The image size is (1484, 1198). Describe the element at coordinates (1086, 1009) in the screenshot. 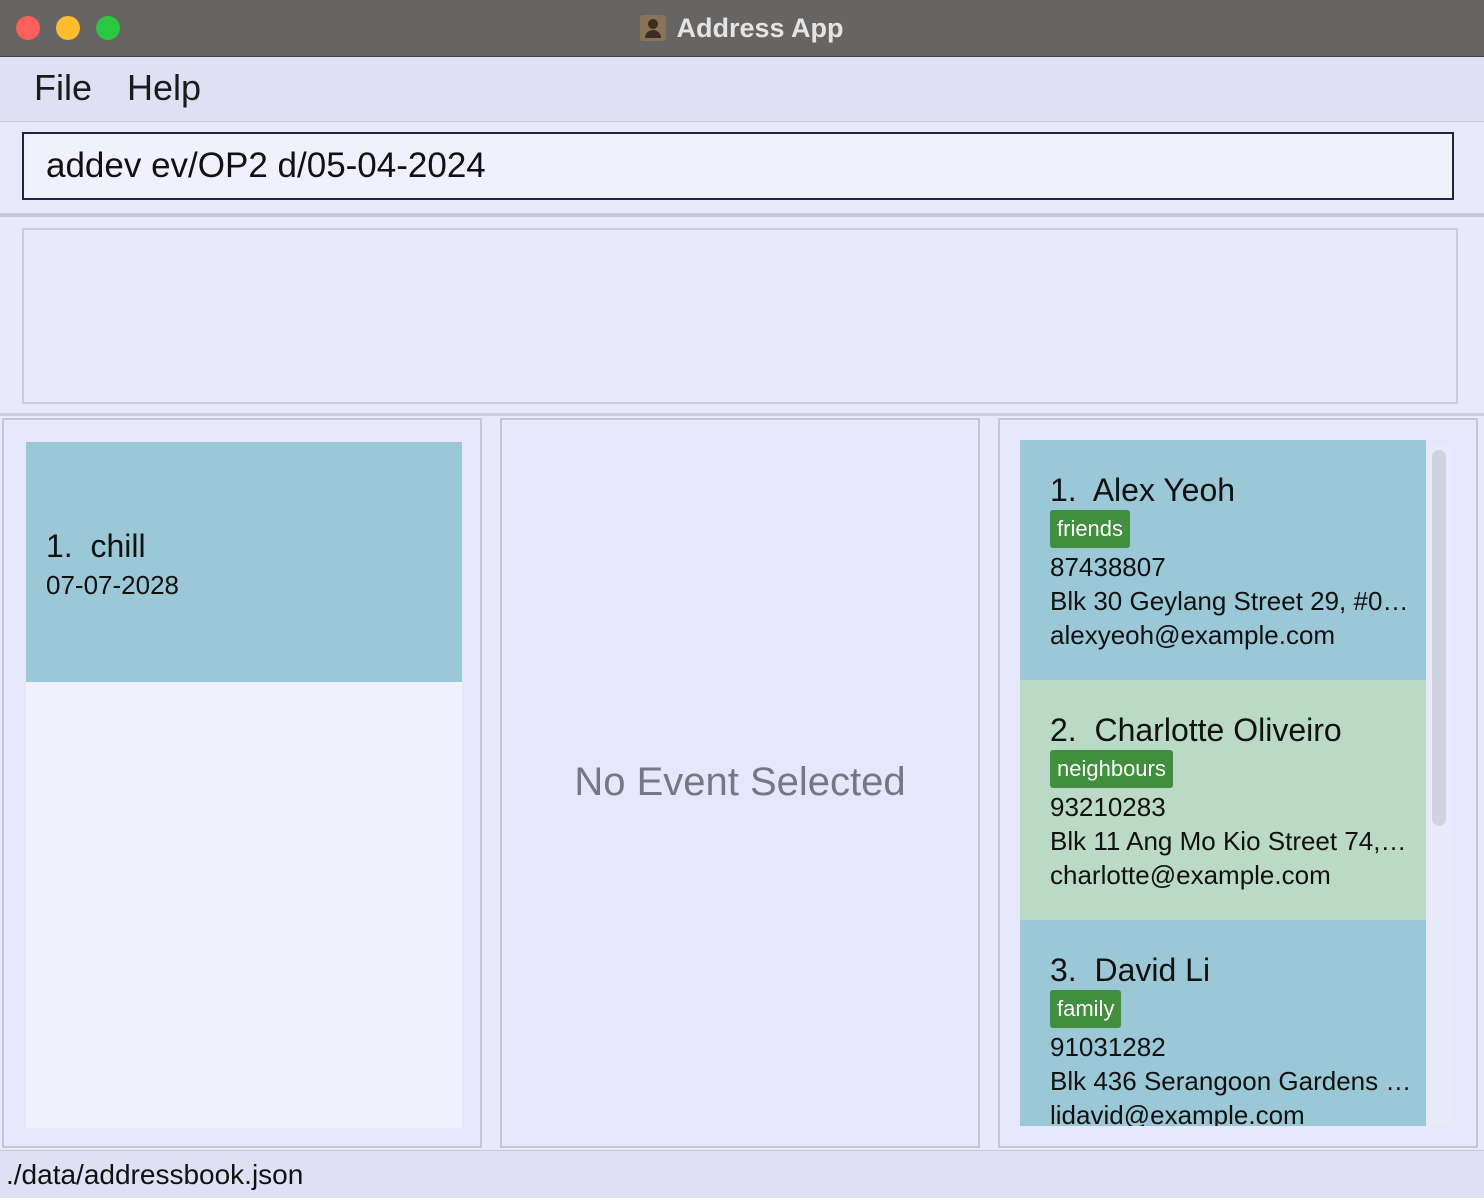

I see `person-tag: family` at that location.